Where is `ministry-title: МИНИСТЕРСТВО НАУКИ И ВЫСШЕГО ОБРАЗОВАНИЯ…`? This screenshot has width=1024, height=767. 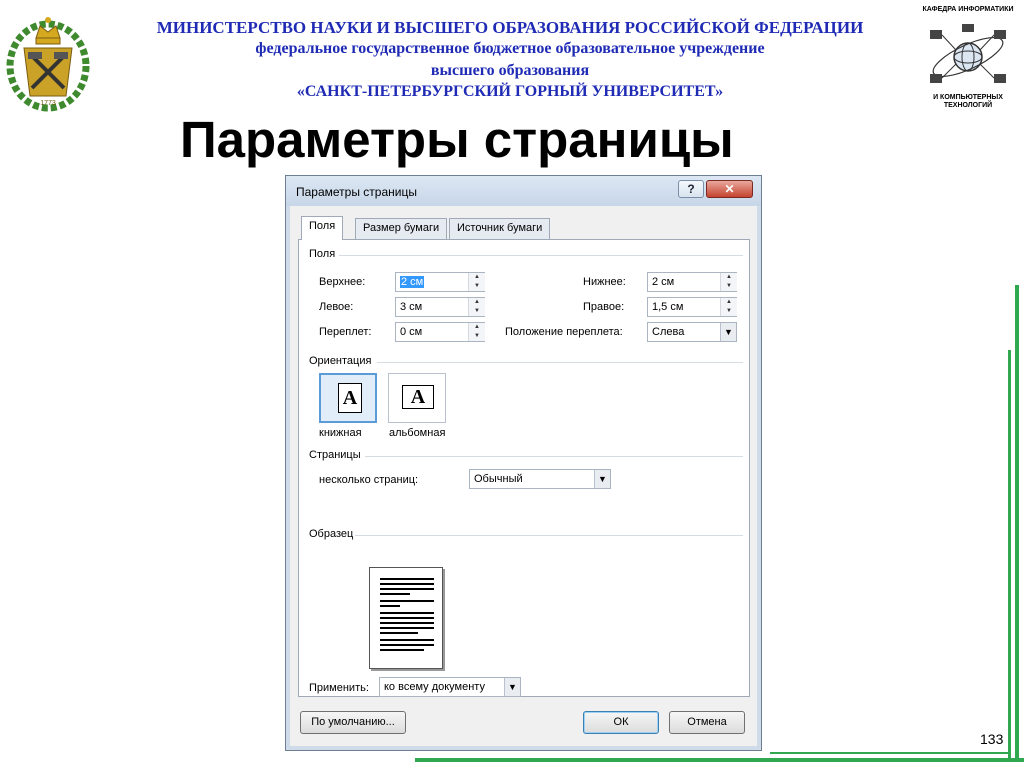 ministry-title: МИНИСТЕРСТВО НАУКИ И ВЫСШЕГО ОБРАЗОВАНИЯ… is located at coordinates (510, 27).